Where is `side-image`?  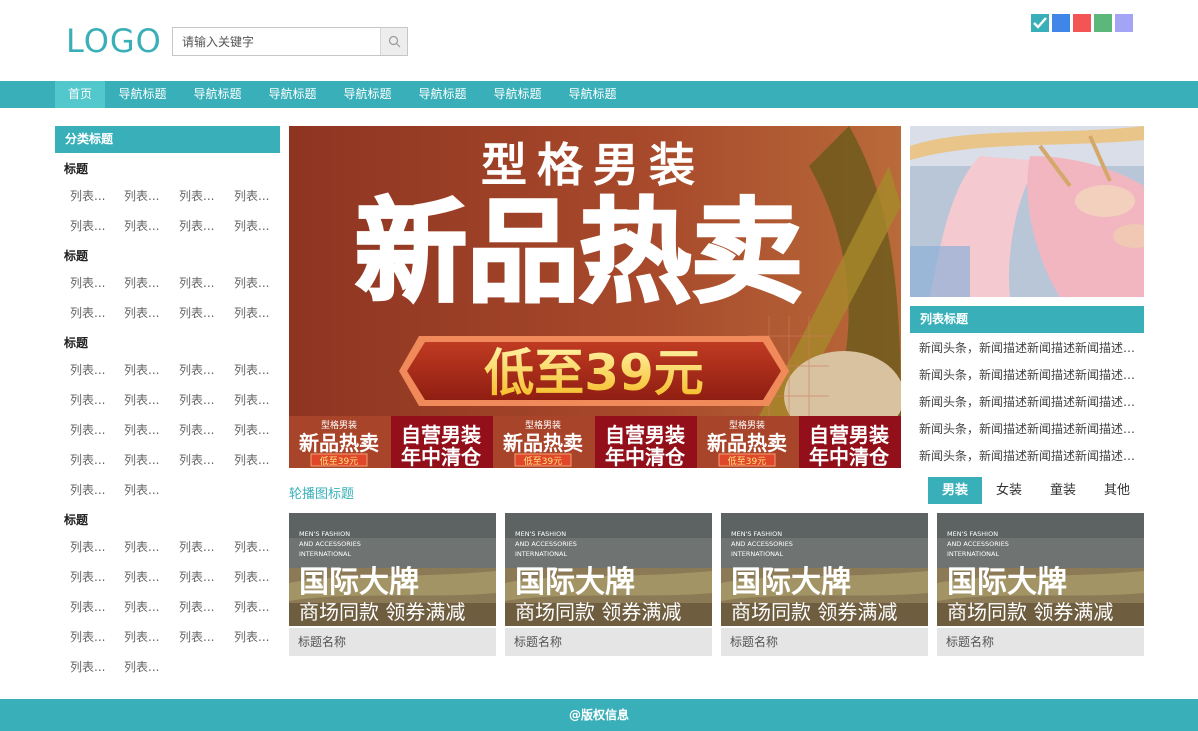
side-image is located at coordinates (1027, 211).